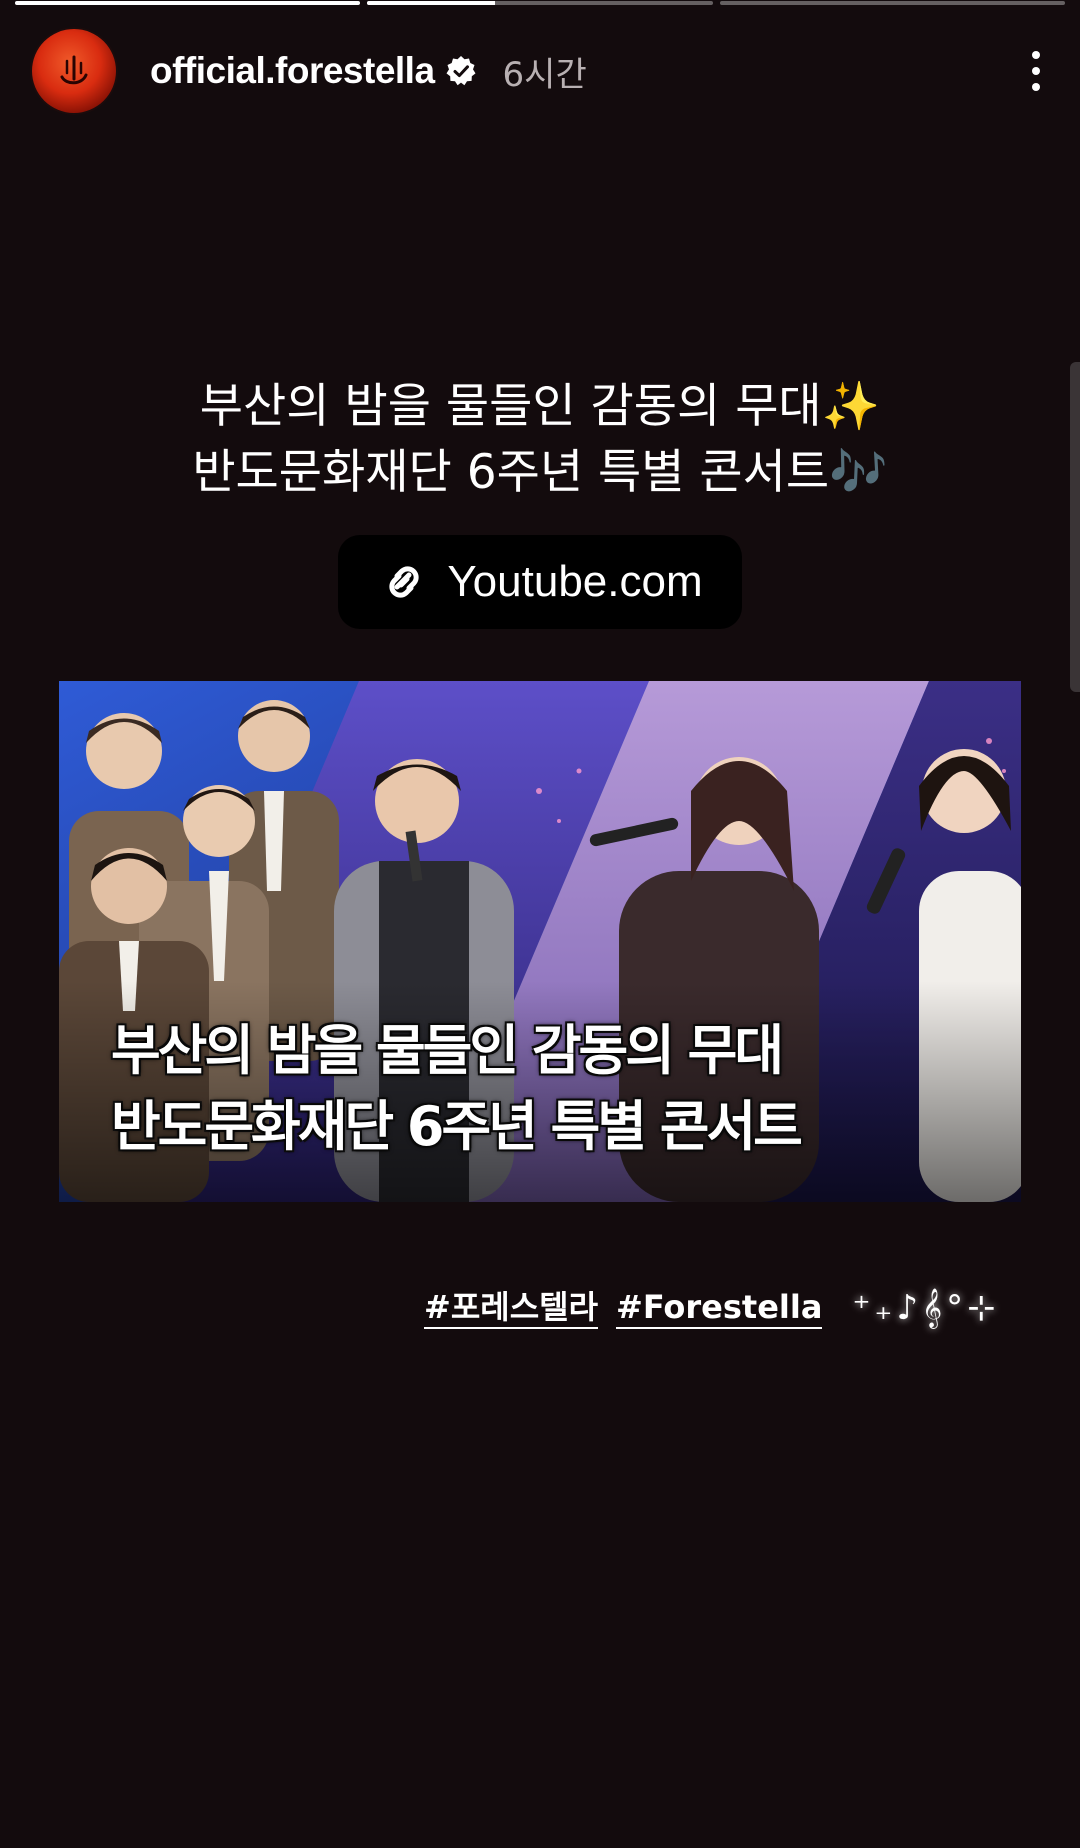 Image resolution: width=1080 pixels, height=1848 pixels. I want to click on link-sticker: Youtube.com, so click(540, 582).